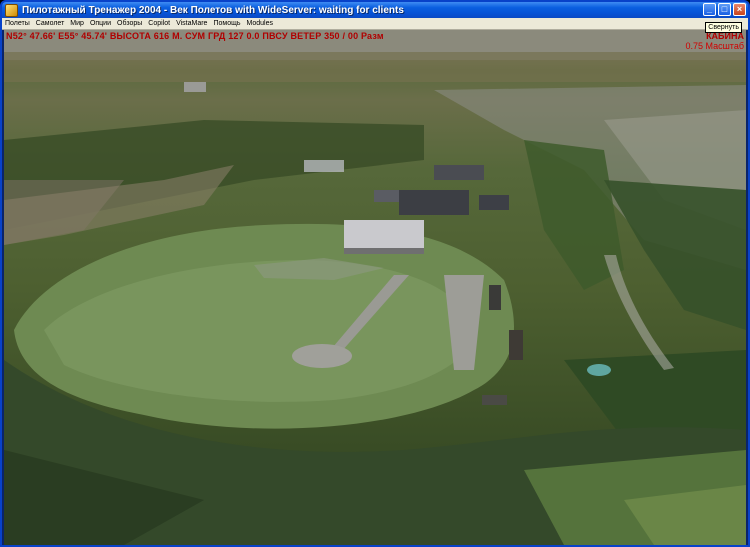 This screenshot has width=750, height=547. What do you see at coordinates (77, 23) in the screenshot?
I see `menu-world: Мир` at bounding box center [77, 23].